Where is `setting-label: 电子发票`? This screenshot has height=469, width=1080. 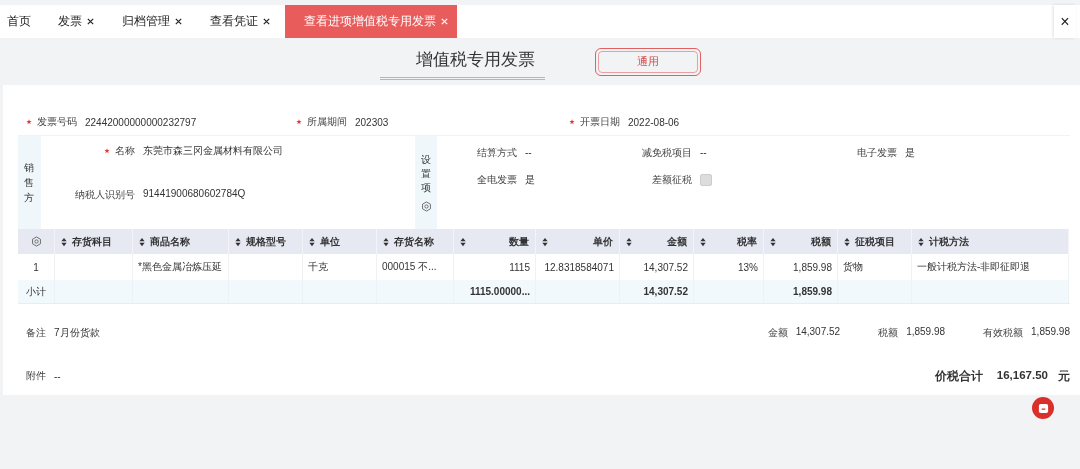
setting-label: 电子发票 is located at coordinates (877, 152).